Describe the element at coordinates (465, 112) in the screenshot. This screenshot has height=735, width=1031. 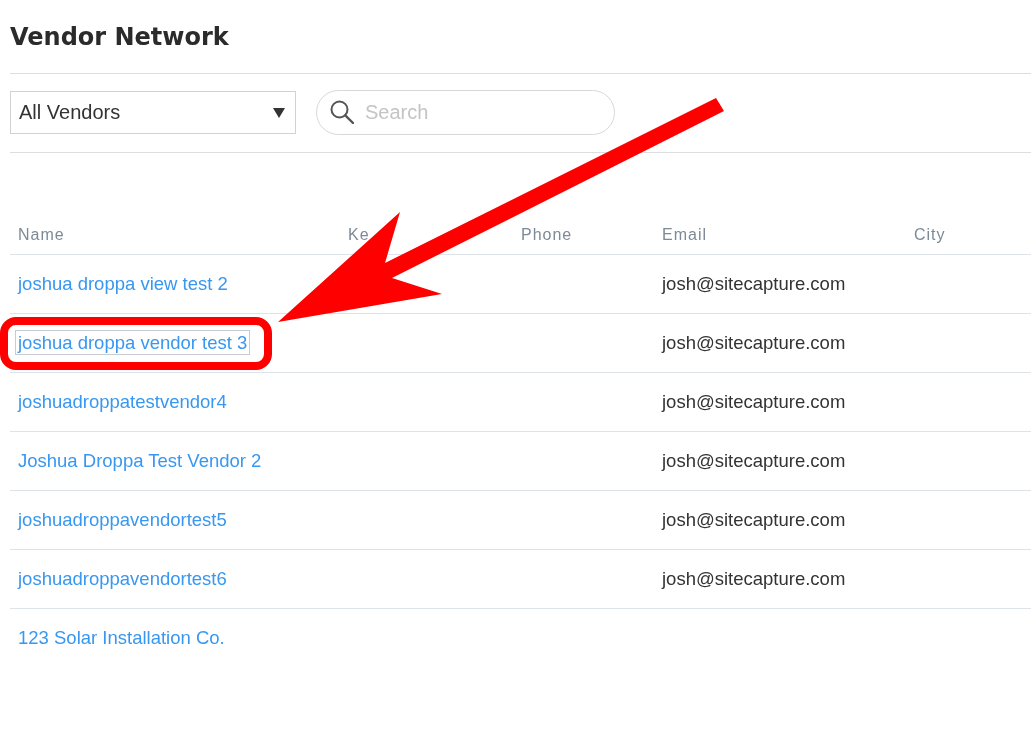
I see `search-field: Search` at that location.